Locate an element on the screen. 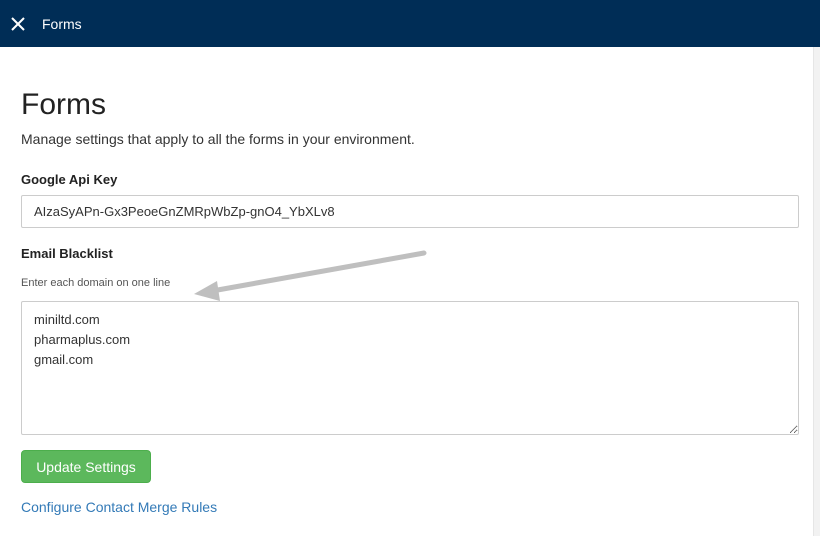 The image size is (820, 536). close-button is located at coordinates (18, 24).